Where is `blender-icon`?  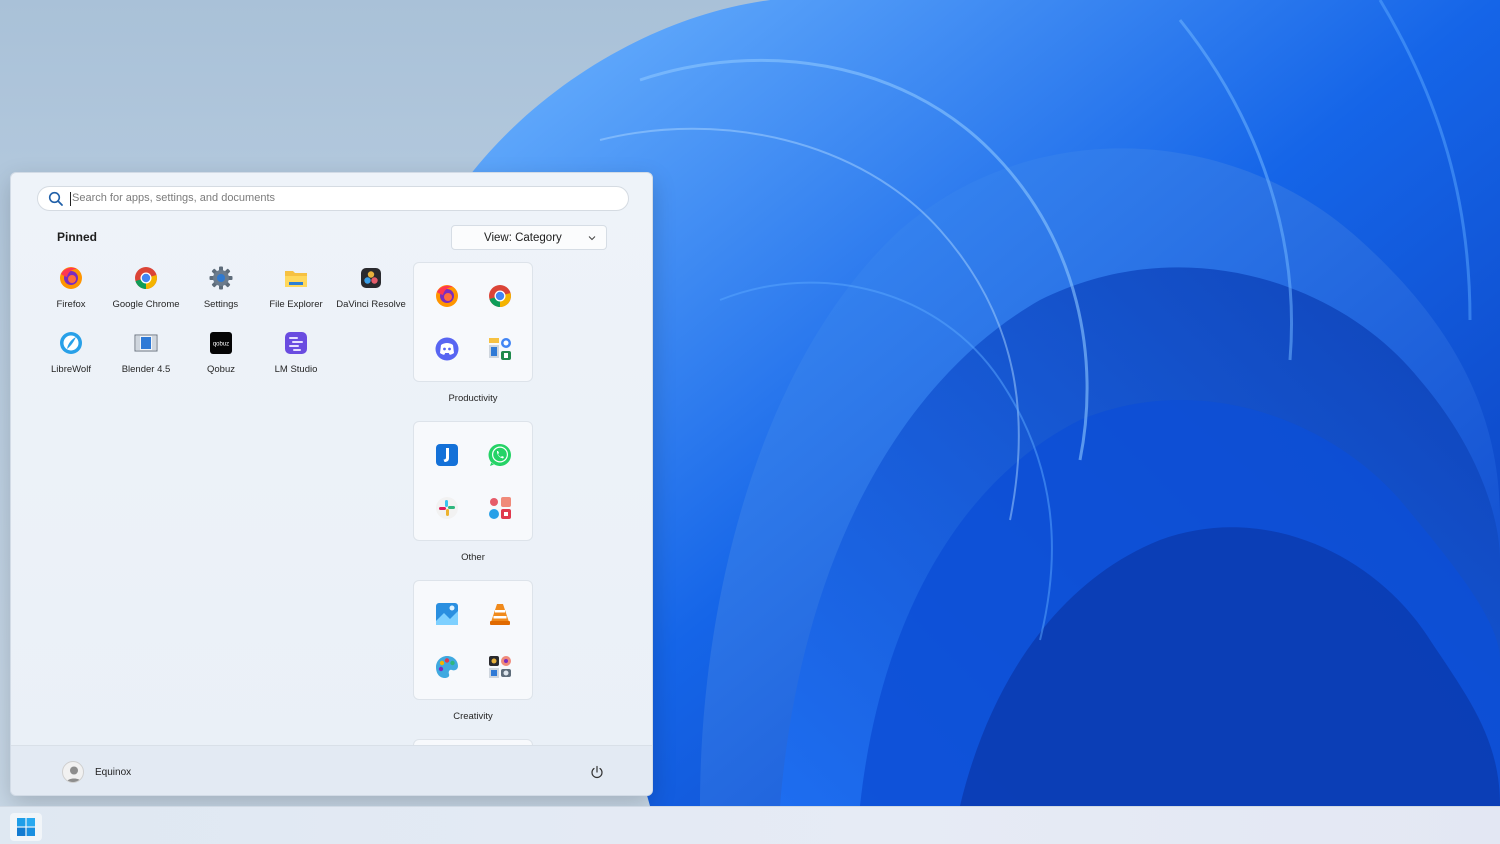
blender-icon is located at coordinates (146, 343).